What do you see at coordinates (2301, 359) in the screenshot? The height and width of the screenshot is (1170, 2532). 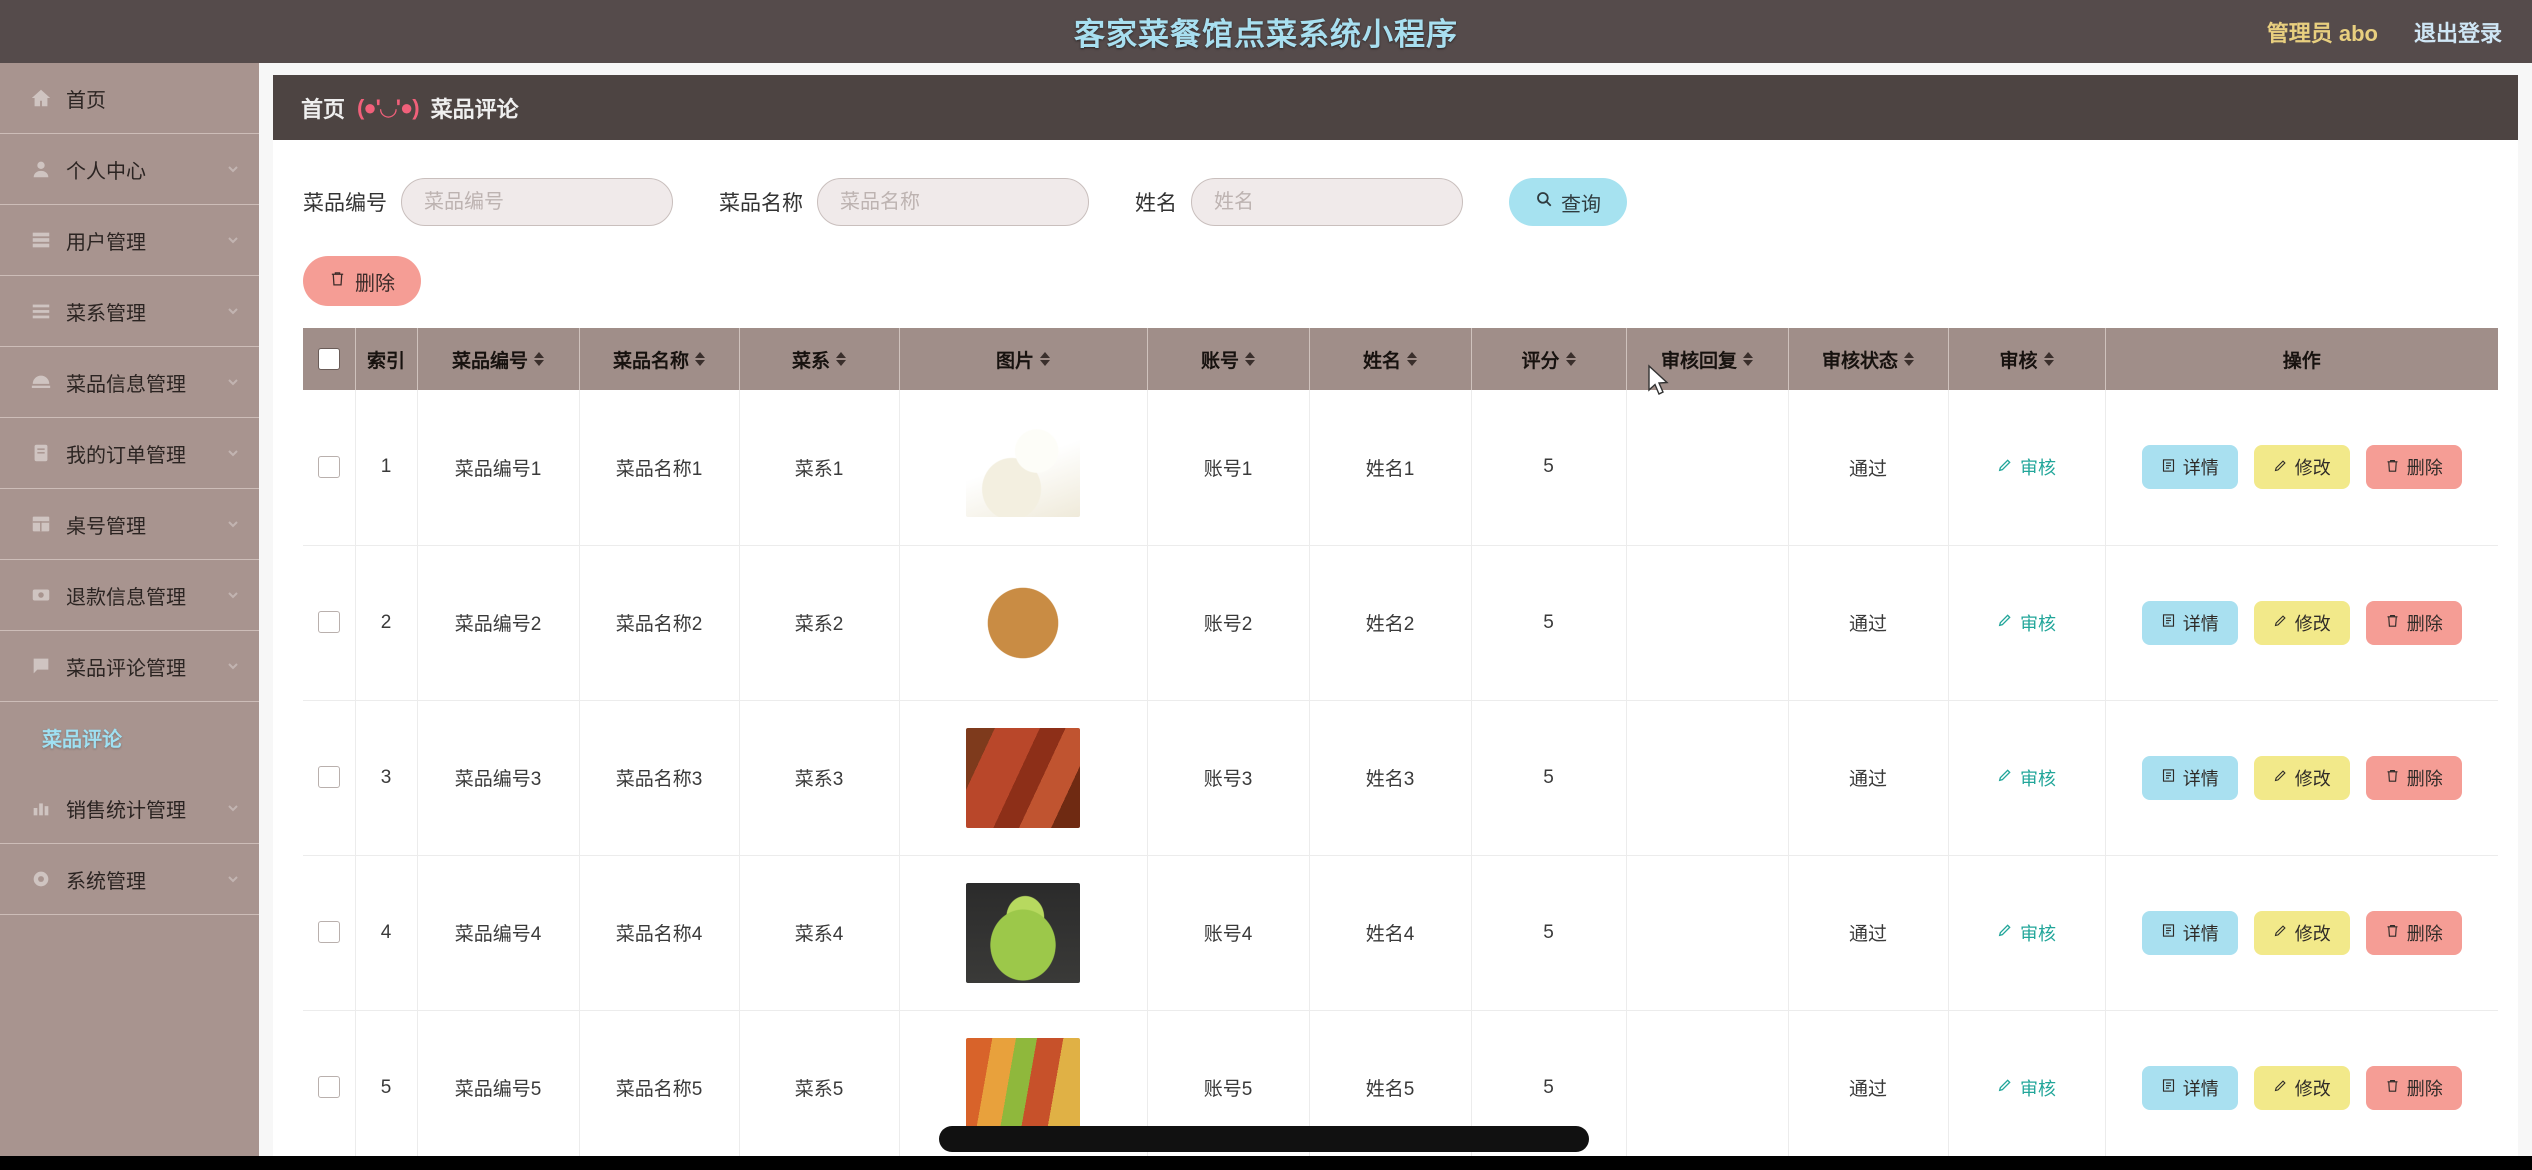 I see `col-operations: 操作` at bounding box center [2301, 359].